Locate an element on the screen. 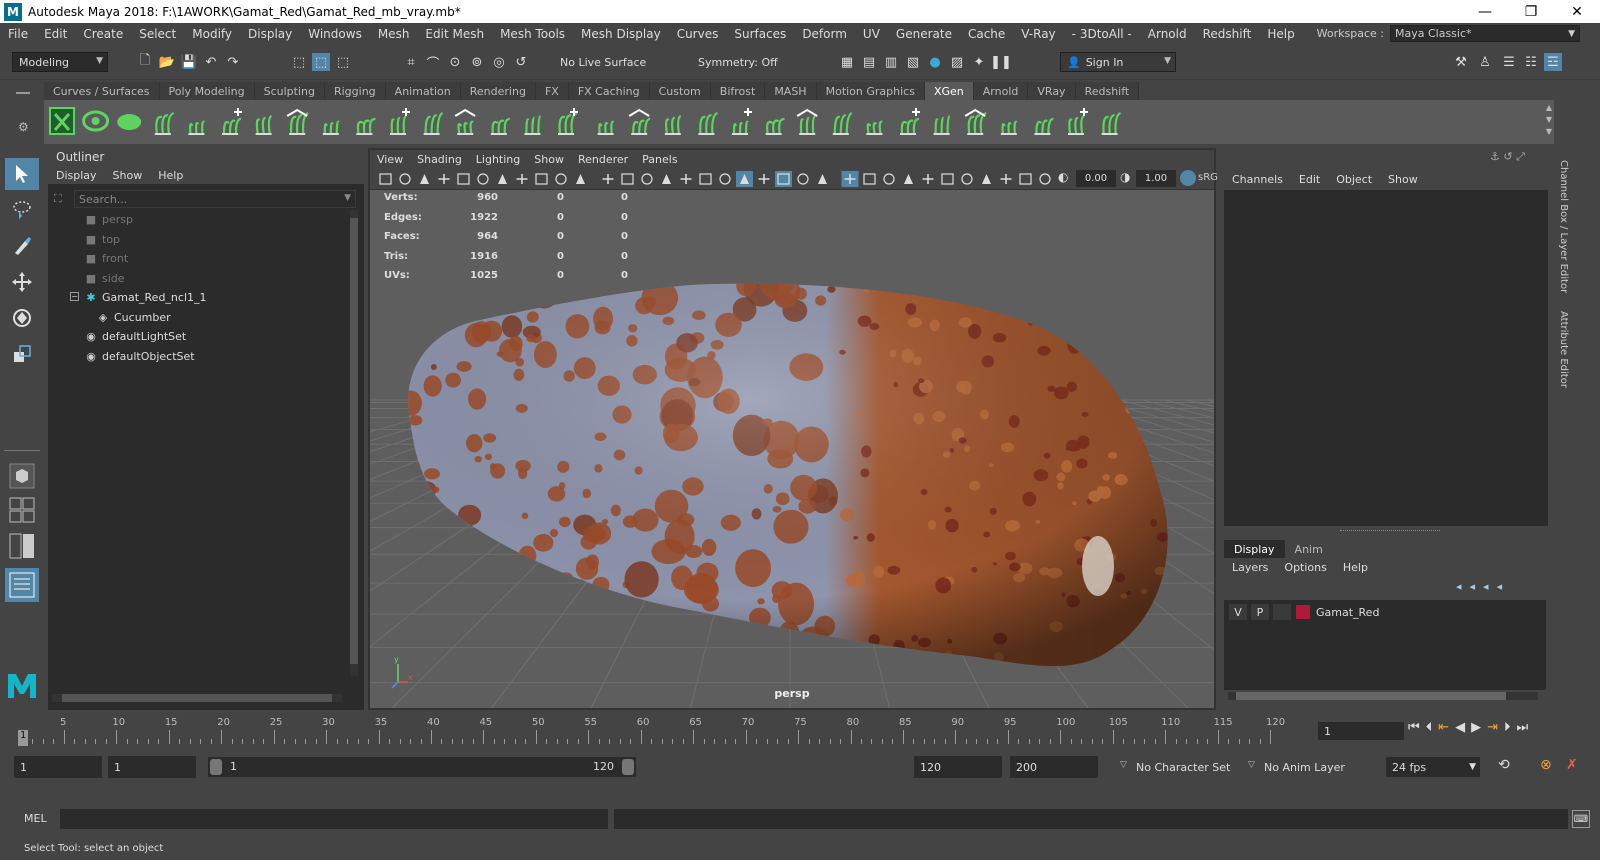 The height and width of the screenshot is (860, 1600). outliner-item: ◈ Cucumber is located at coordinates (198, 317).